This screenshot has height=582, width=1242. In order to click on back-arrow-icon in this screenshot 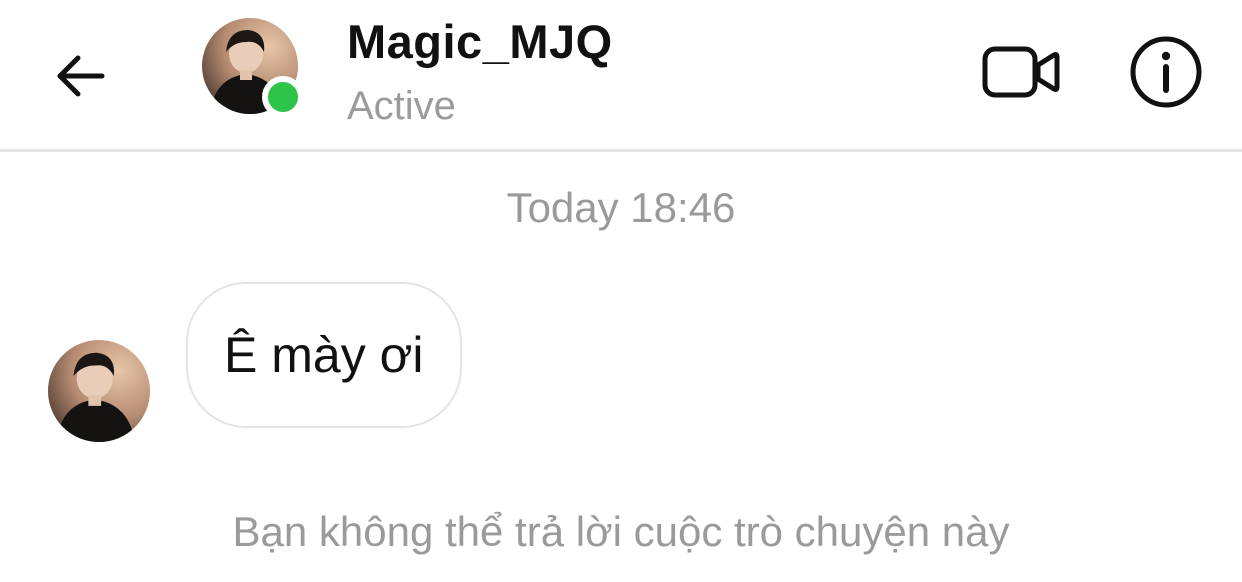, I will do `click(81, 76)`.